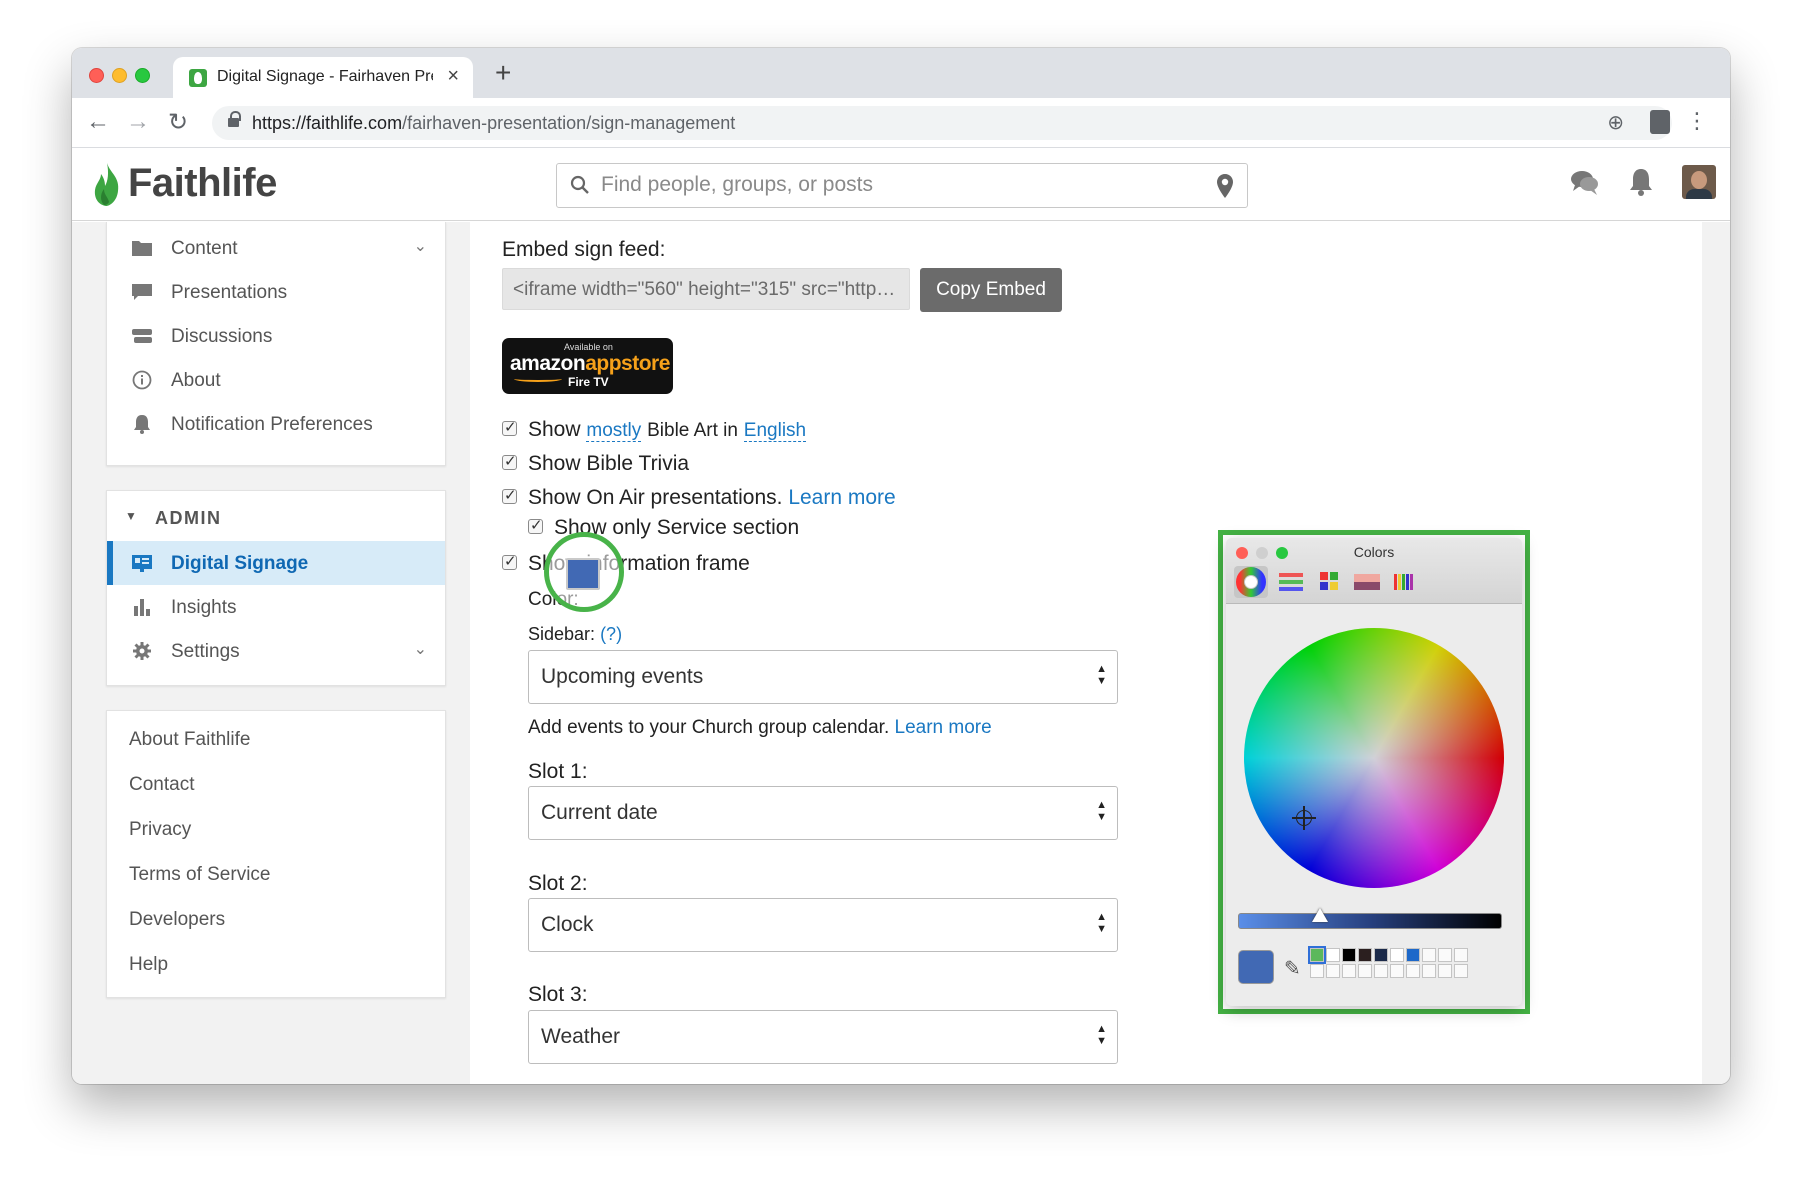 The image size is (1800, 1177). What do you see at coordinates (1615, 122) in the screenshot?
I see `zoom-icon: ⊕` at bounding box center [1615, 122].